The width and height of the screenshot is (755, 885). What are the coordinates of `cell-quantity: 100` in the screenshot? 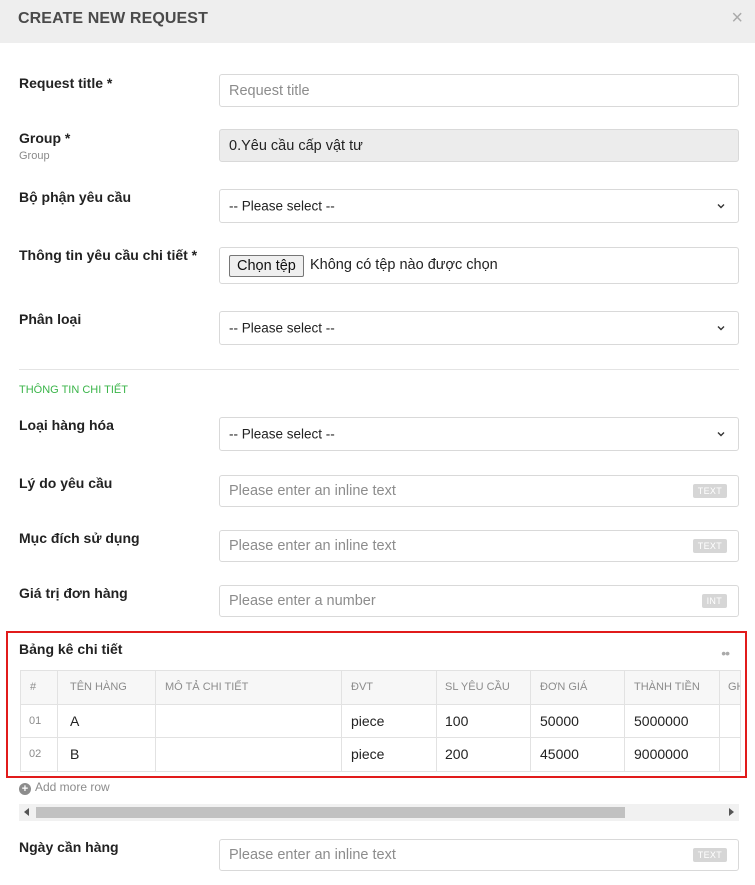 It's located at (456, 721).